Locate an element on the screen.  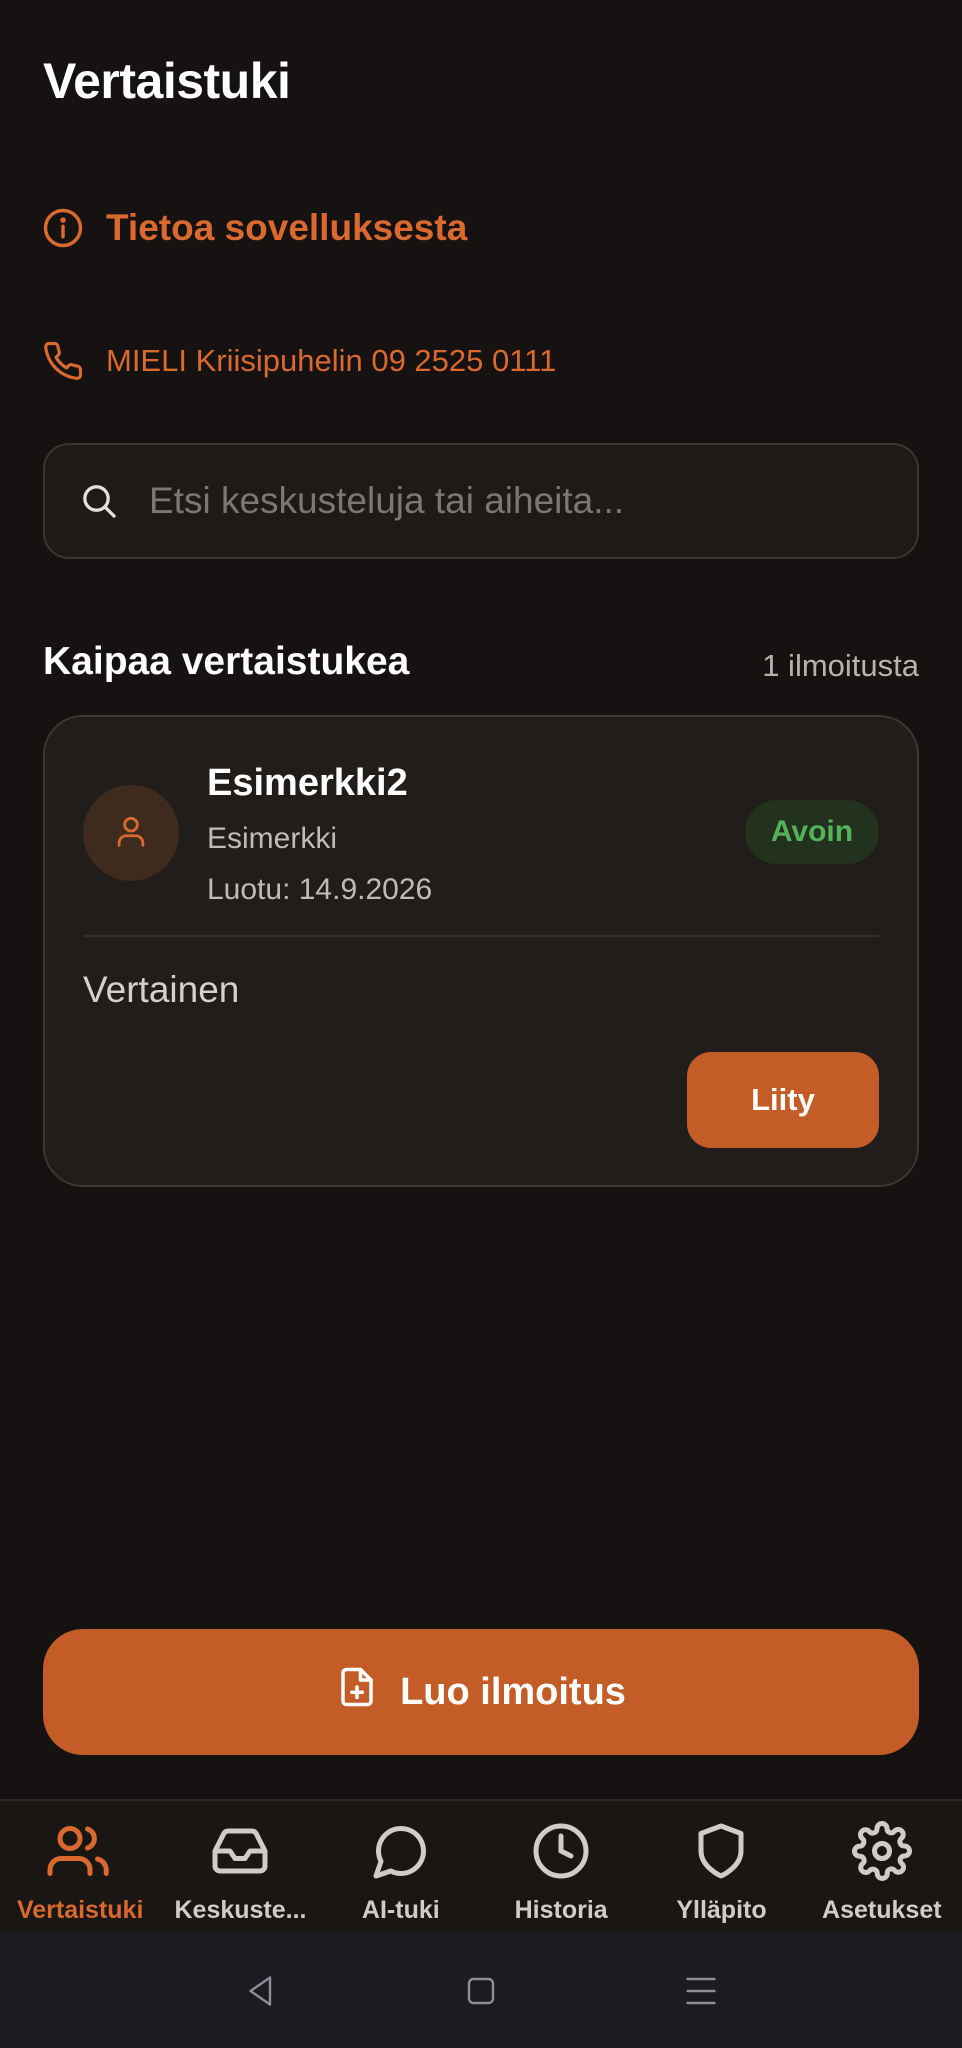
nav-label: Ylläpito is located at coordinates (721, 1910).